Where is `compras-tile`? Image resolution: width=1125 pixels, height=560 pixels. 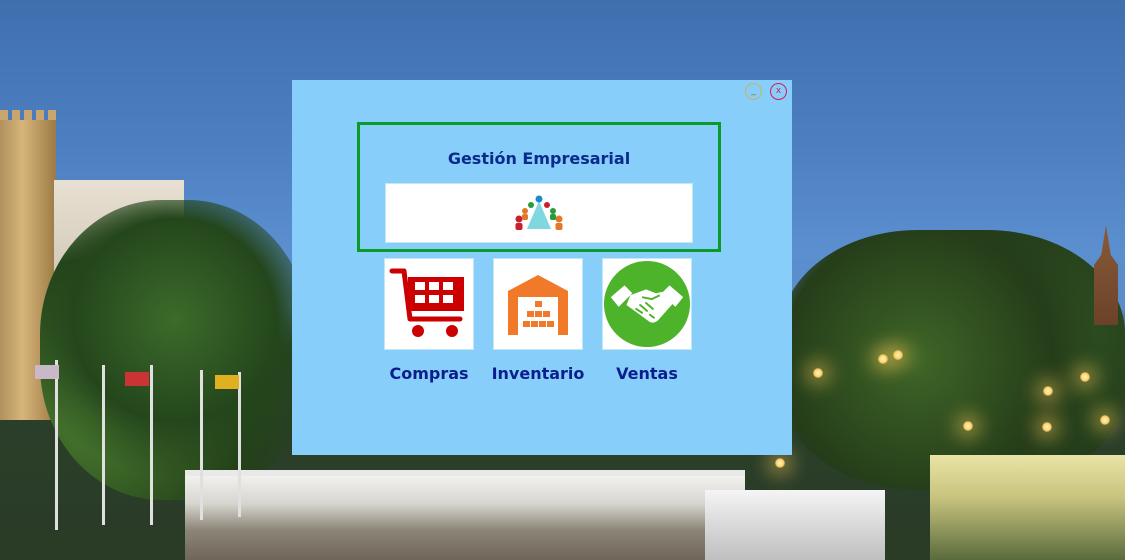 compras-tile is located at coordinates (429, 304).